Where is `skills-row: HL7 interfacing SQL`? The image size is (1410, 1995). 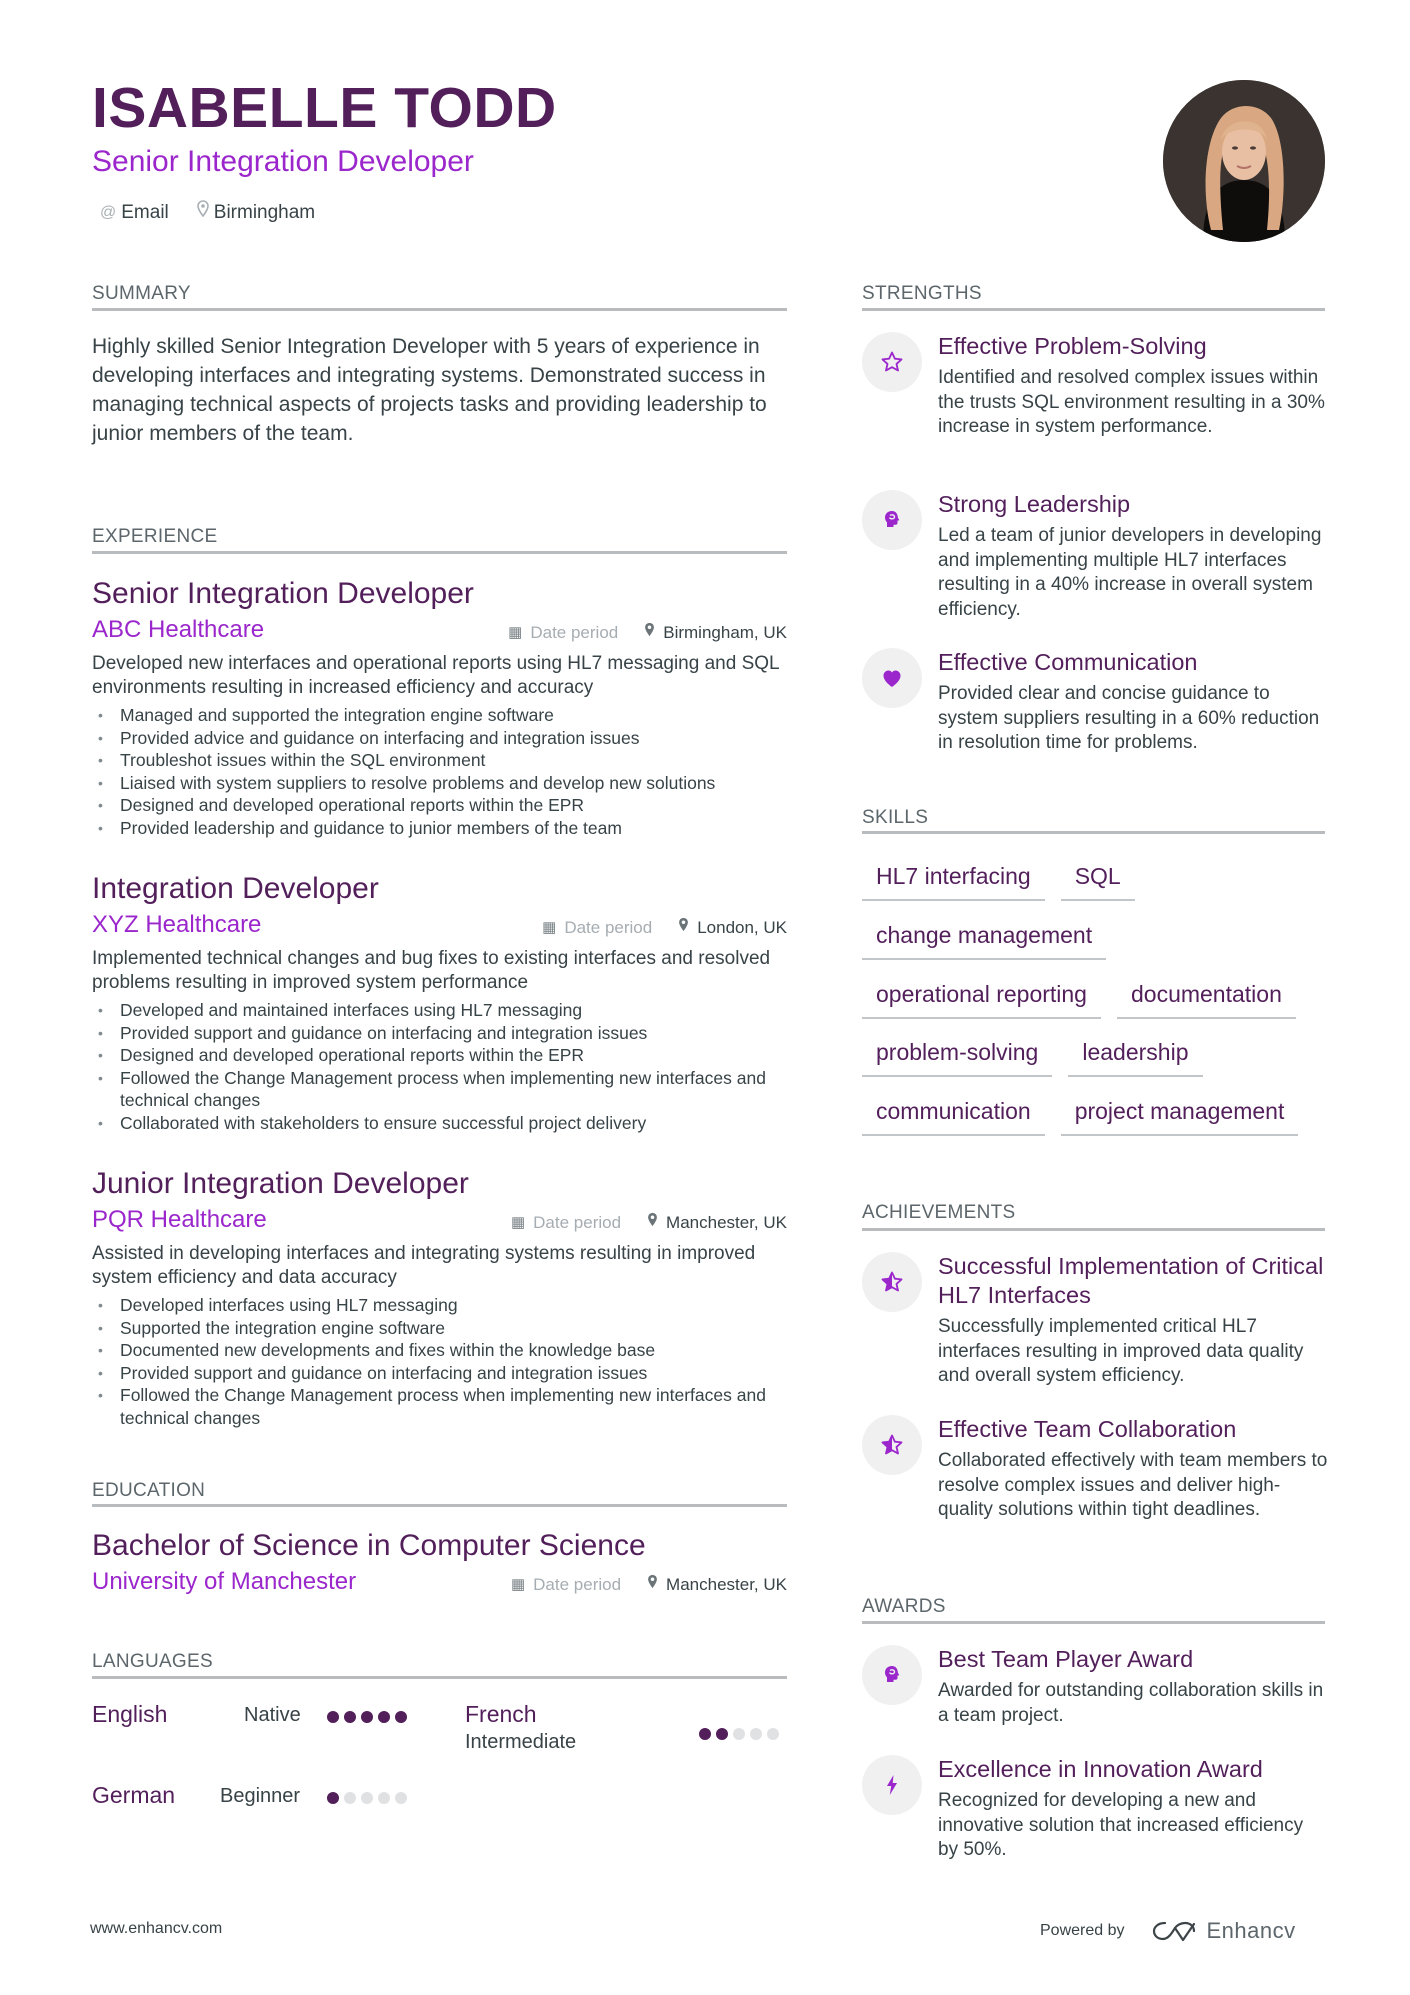 skills-row: HL7 interfacing SQL is located at coordinates (1093, 881).